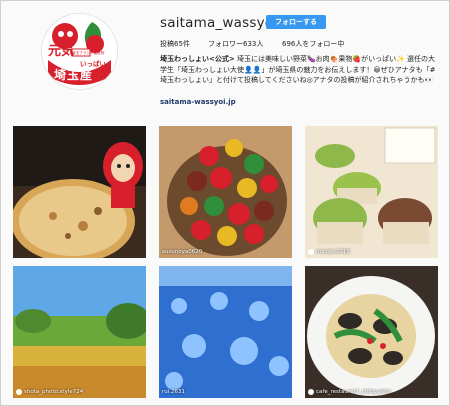  I want to click on profile-avatar: 元気 埼玉ブランド農産物 いっぱい 埼玉産, so click(79, 51).